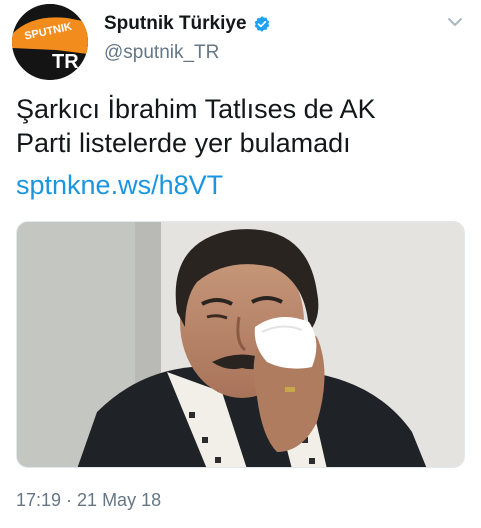 This screenshot has height=528, width=481. What do you see at coordinates (88, 500) in the screenshot?
I see `tweet-timestamp: 17:19 · 21 May 18` at bounding box center [88, 500].